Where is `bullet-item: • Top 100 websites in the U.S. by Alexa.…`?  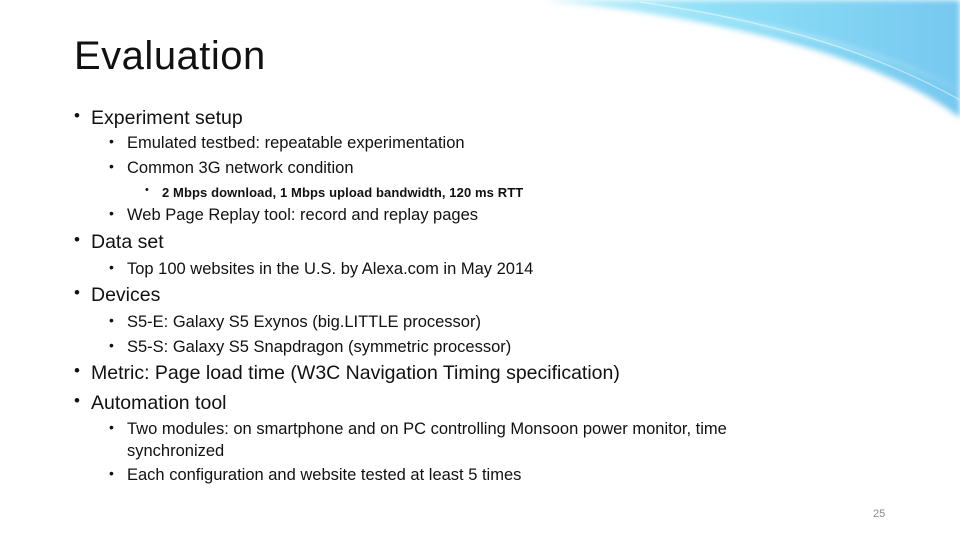
bullet-item: • Top 100 websites in the U.S. by Alexa.… is located at coordinates (321, 269).